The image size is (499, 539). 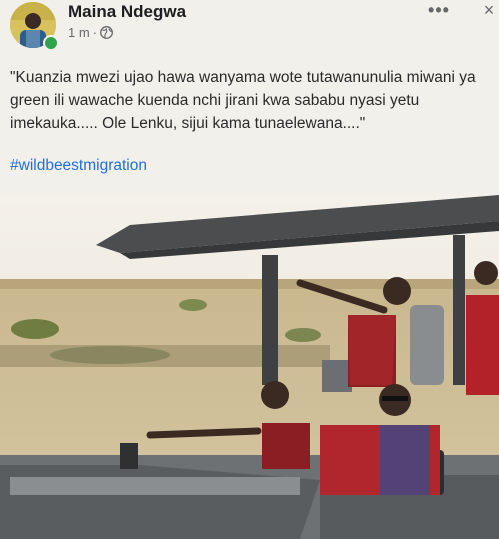 What do you see at coordinates (249, 26) in the screenshot?
I see `post-header: Maina Ndegwa 1 m · ••• ×` at bounding box center [249, 26].